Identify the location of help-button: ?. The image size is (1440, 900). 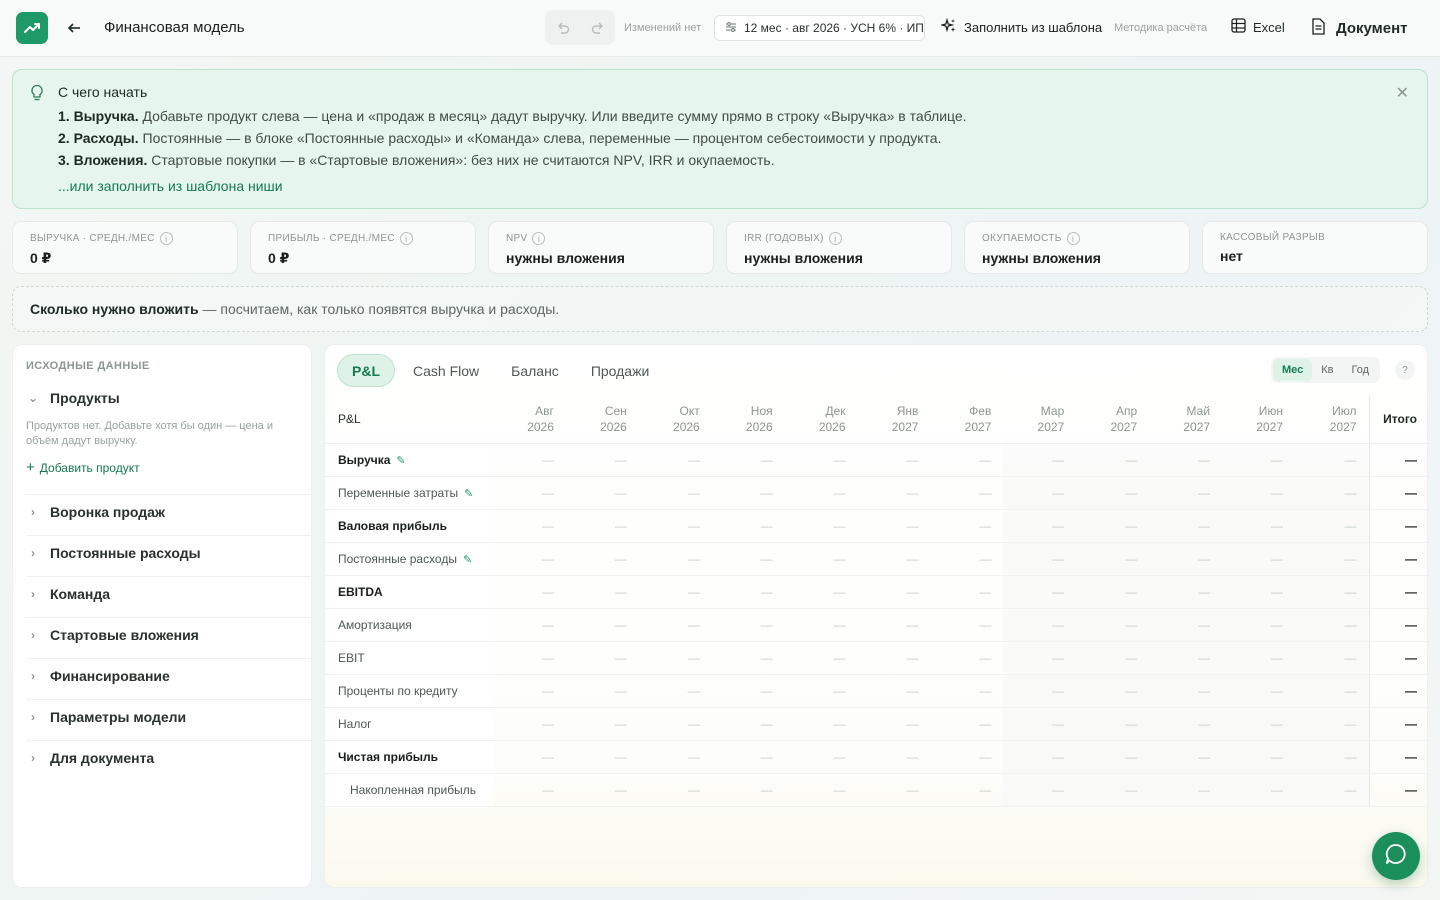
(1405, 370).